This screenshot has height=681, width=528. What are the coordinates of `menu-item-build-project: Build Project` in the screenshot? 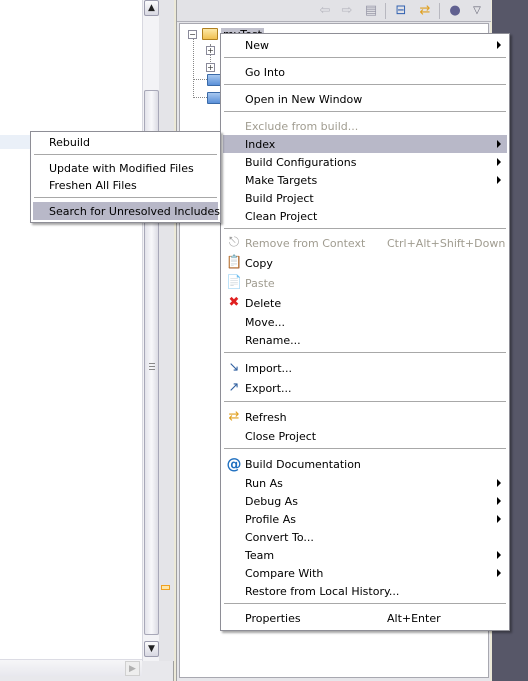 It's located at (365, 198).